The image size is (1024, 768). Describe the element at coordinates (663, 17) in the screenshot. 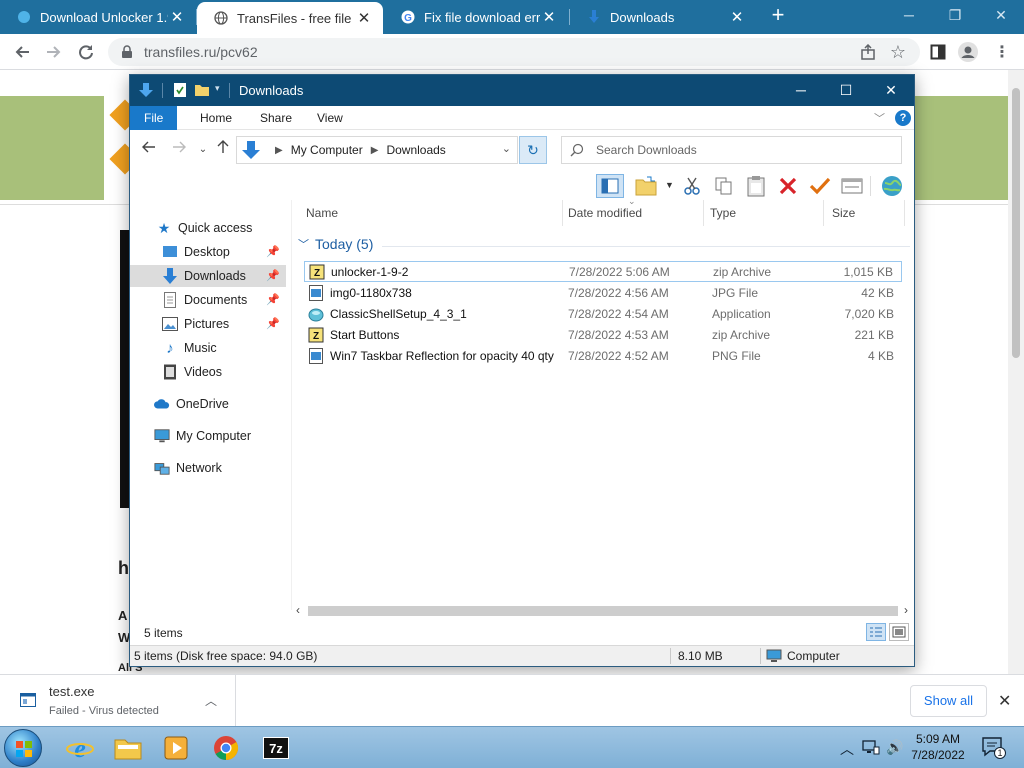

I see `tab-downloads: Downloads ✕` at that location.